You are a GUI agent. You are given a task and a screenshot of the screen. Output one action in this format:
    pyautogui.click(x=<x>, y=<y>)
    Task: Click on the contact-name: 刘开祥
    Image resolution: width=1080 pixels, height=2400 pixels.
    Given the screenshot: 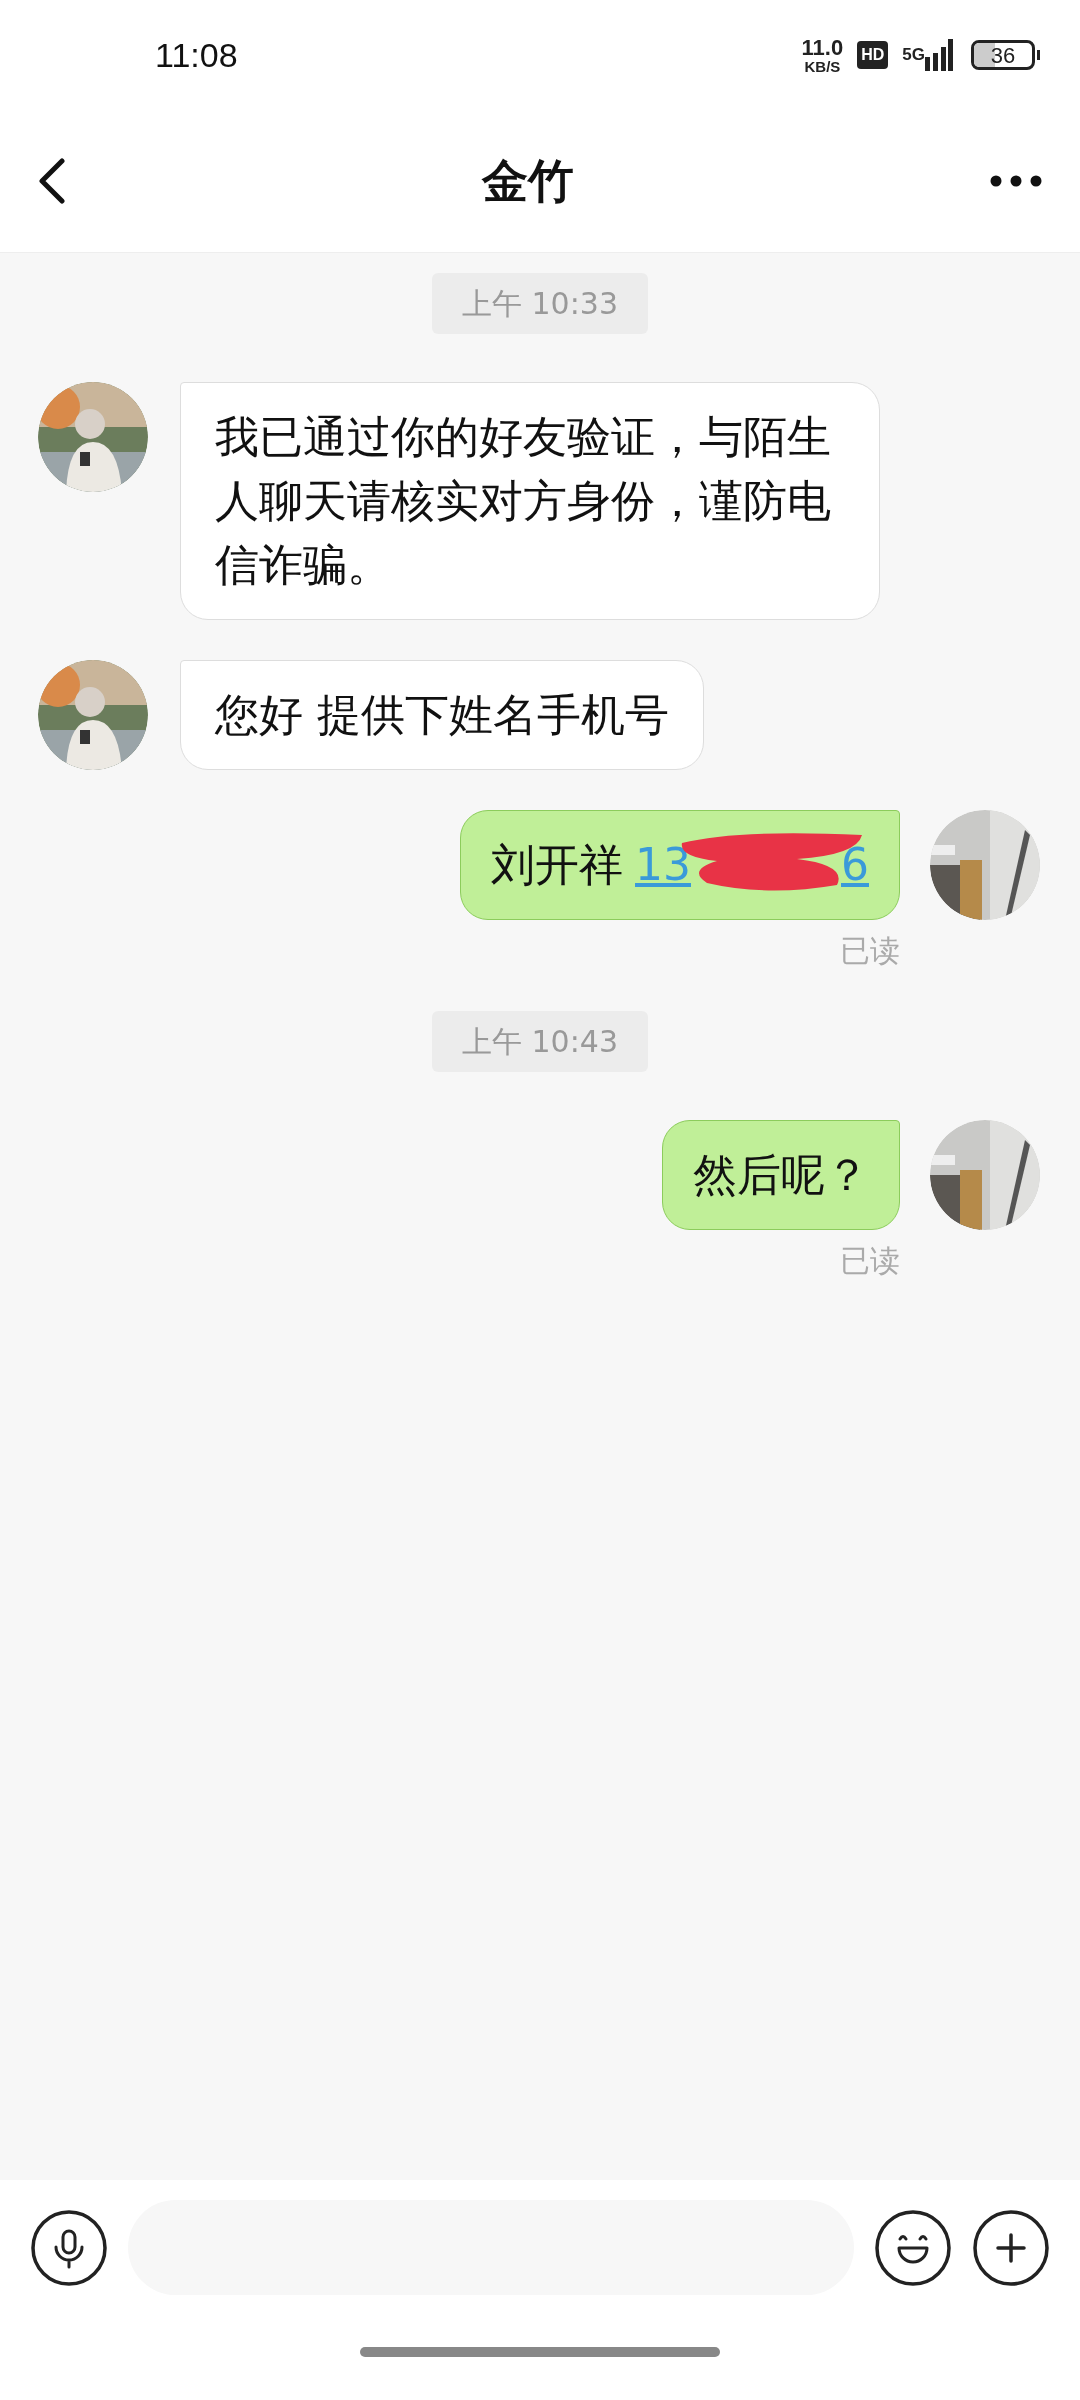 What is the action you would take?
    pyautogui.click(x=557, y=865)
    